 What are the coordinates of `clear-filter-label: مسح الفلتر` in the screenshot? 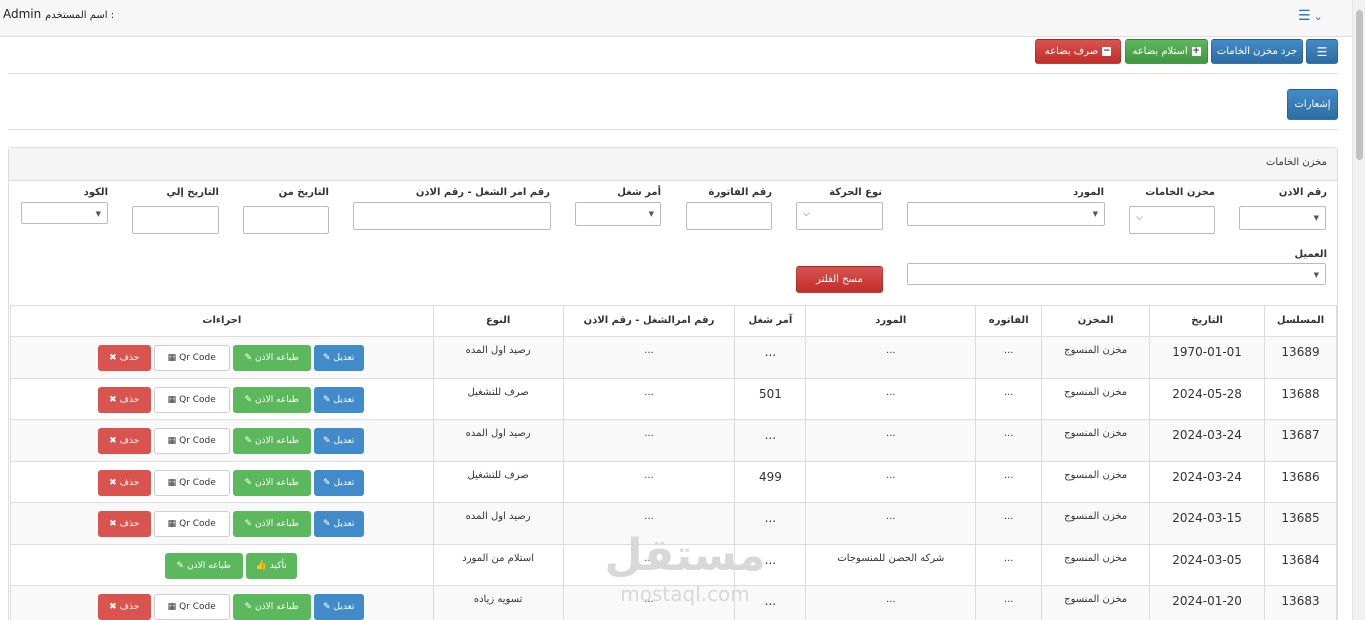 It's located at (839, 279).